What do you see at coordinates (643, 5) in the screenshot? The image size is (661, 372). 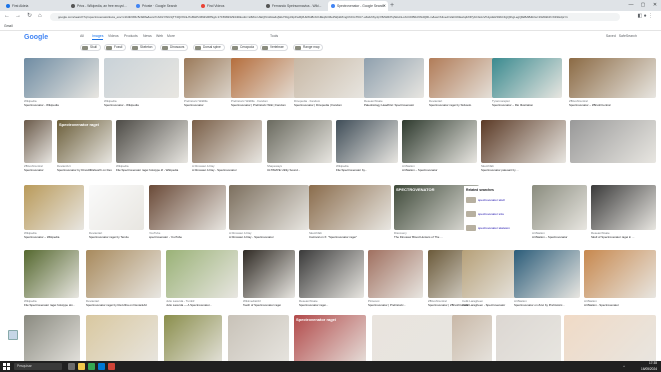 I see `maximize-button: ▢` at bounding box center [643, 5].